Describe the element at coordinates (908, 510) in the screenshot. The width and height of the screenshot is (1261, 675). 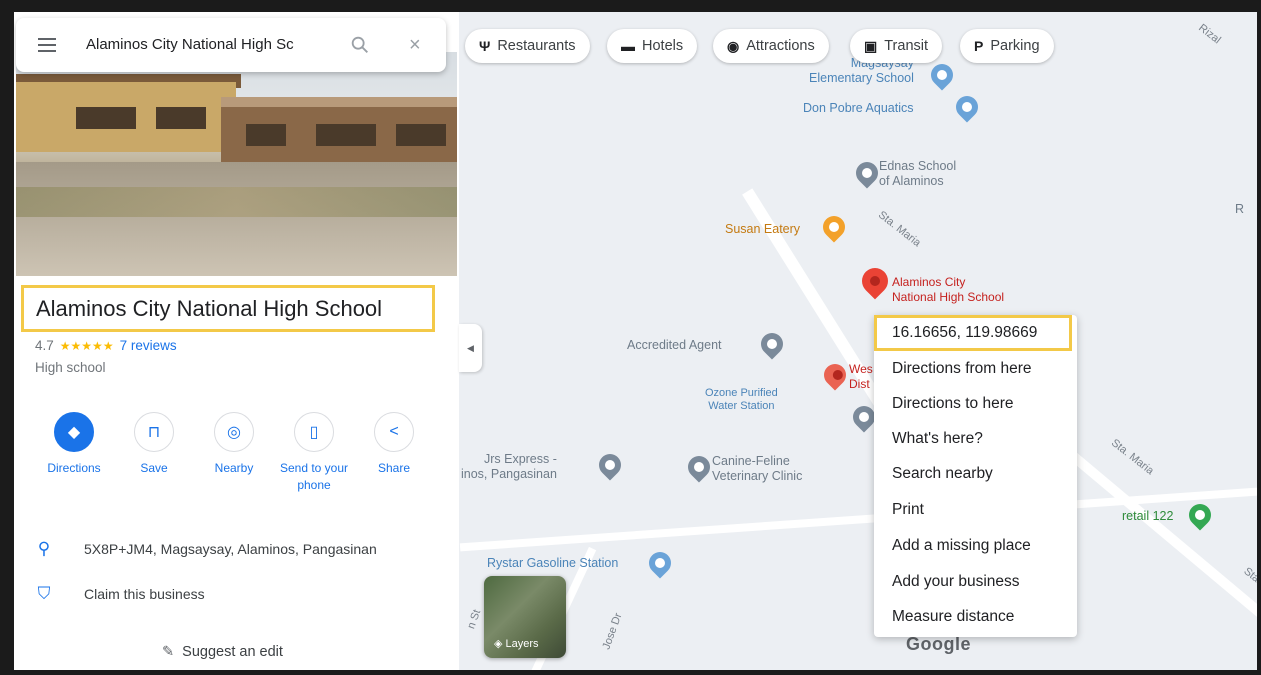
I see `menu-item-print: Print` at that location.